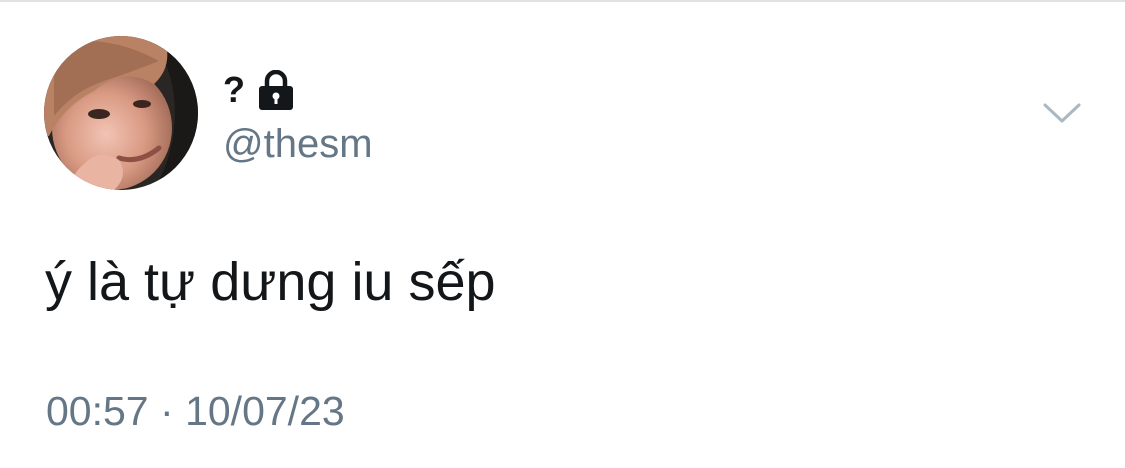 The width and height of the screenshot is (1125, 468). I want to click on tweet-time: 00:57, so click(97, 411).